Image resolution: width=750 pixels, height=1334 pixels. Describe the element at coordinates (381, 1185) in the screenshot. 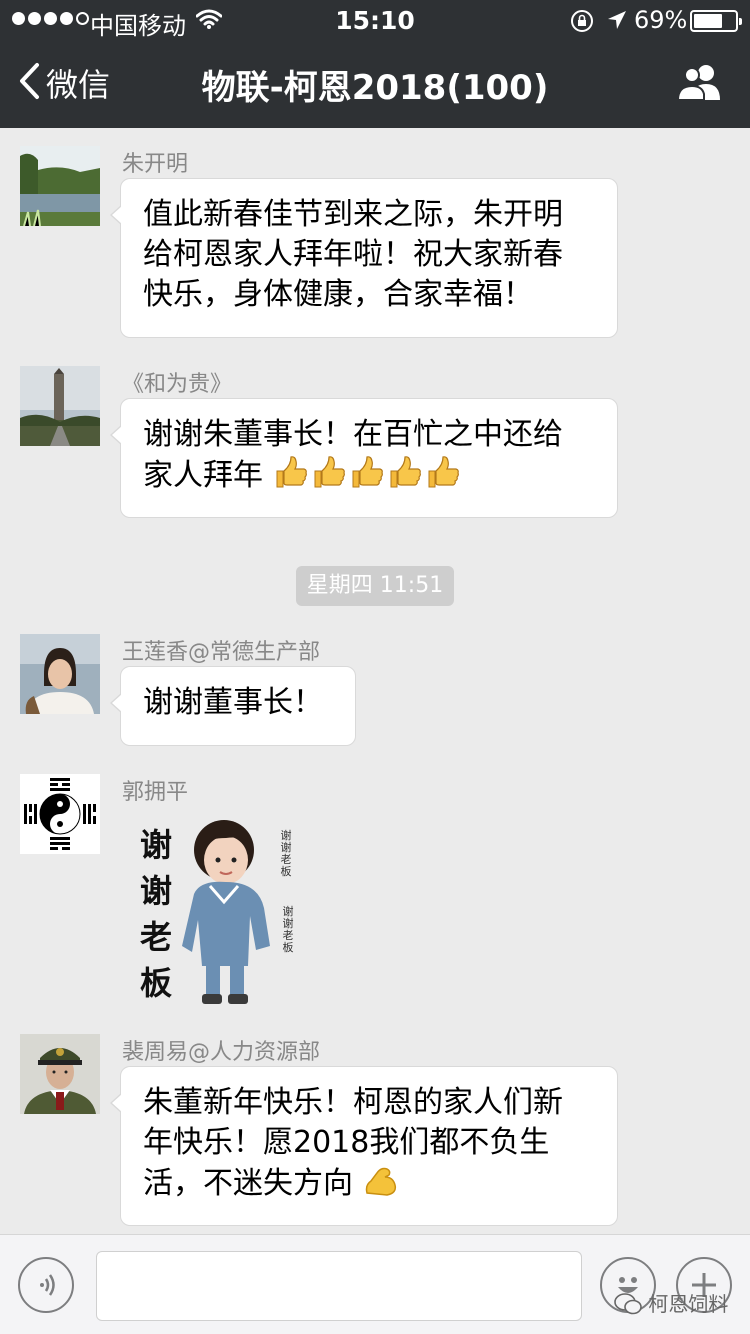

I see `flexed-biceps-icon` at that location.